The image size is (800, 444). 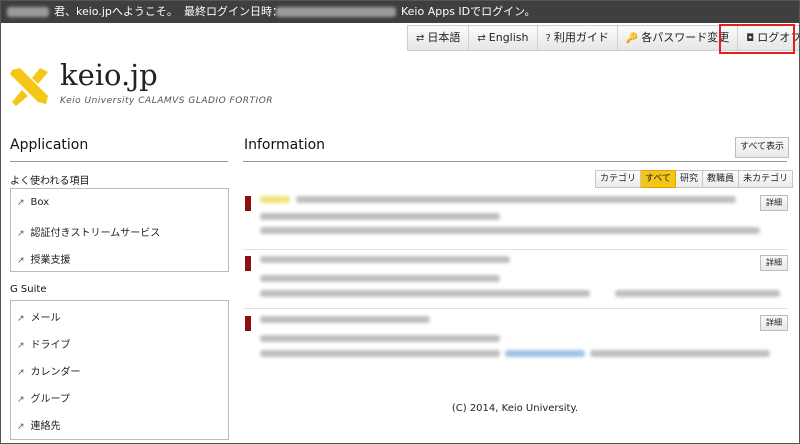 What do you see at coordinates (659, 179) in the screenshot?
I see `filter-all: すべて` at bounding box center [659, 179].